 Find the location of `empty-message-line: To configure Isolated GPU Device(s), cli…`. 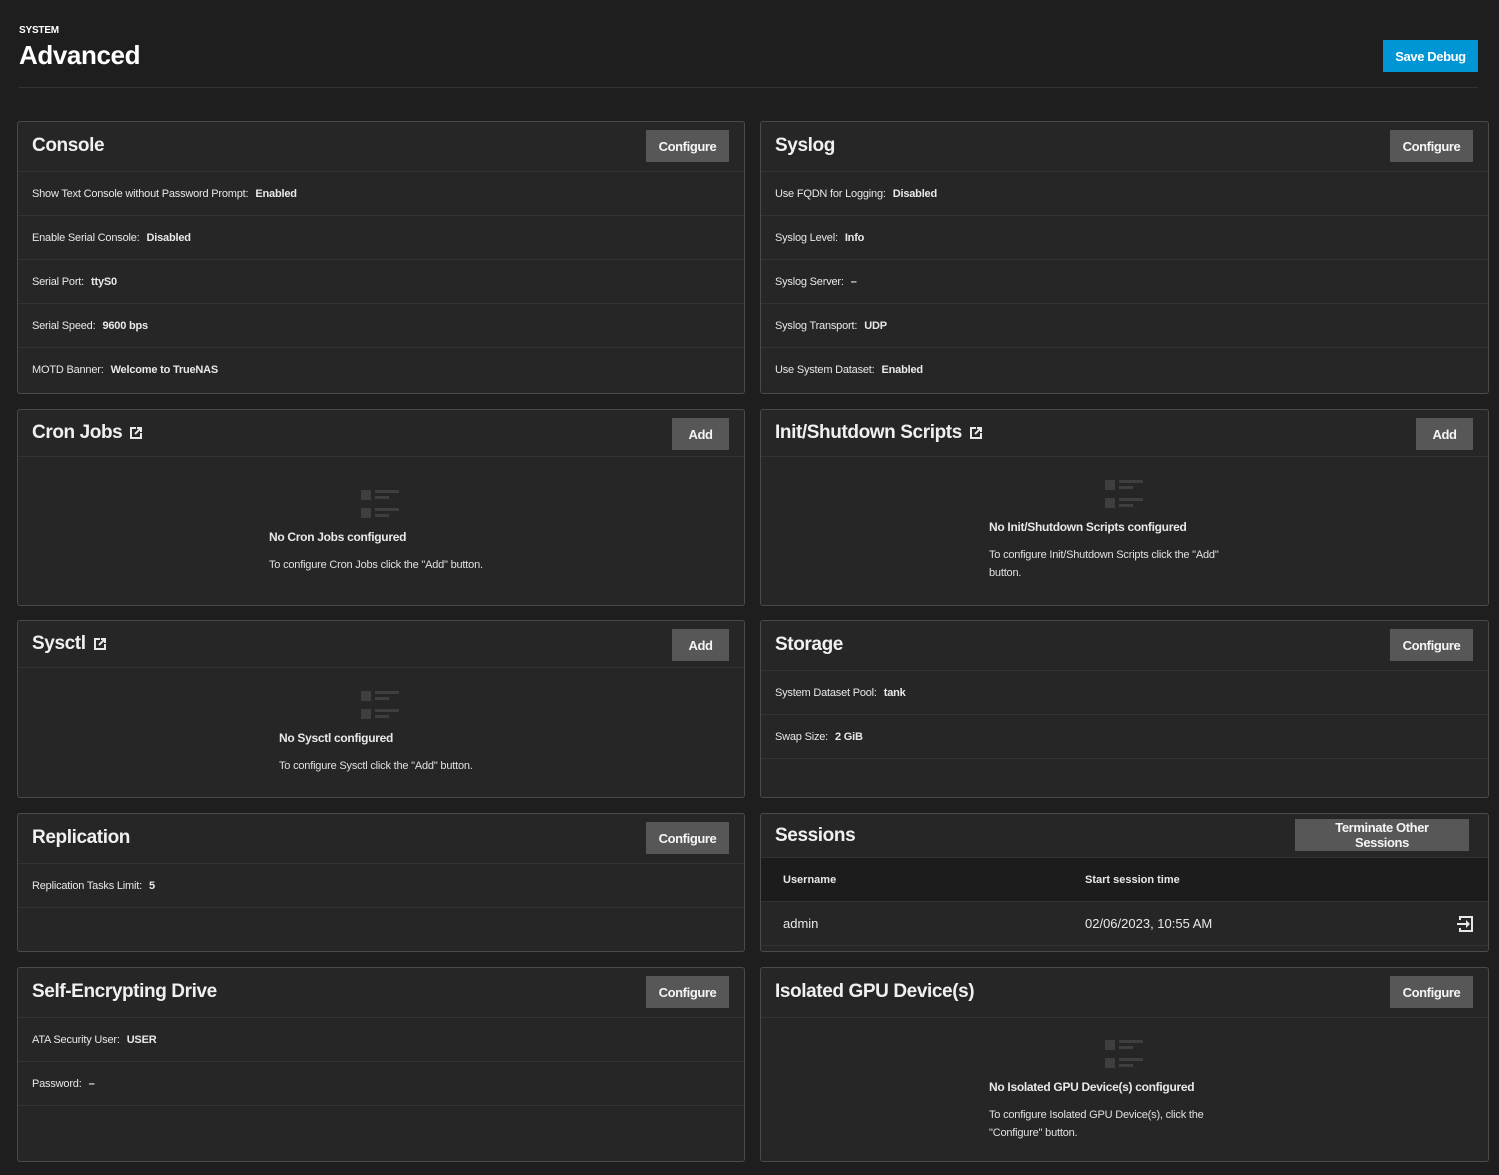

empty-message-line: To configure Isolated GPU Device(s), cli… is located at coordinates (1096, 1115).